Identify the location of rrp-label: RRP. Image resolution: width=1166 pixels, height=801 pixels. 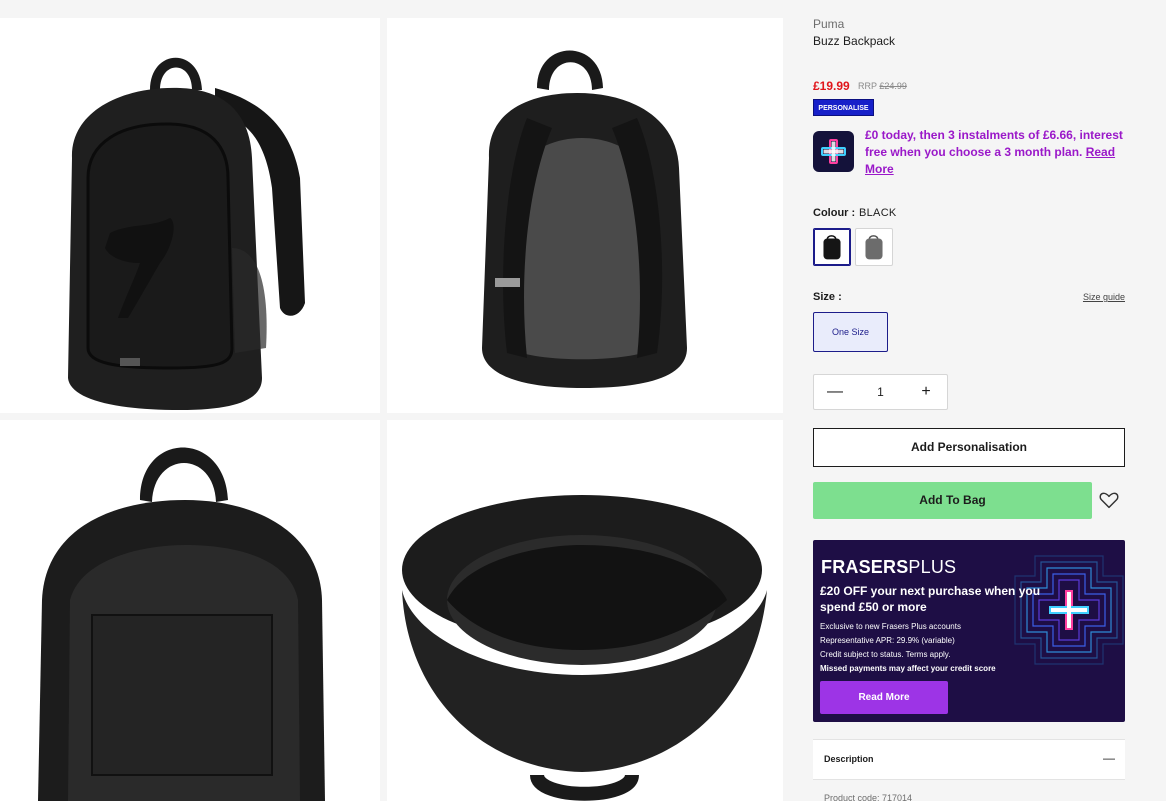
(867, 86).